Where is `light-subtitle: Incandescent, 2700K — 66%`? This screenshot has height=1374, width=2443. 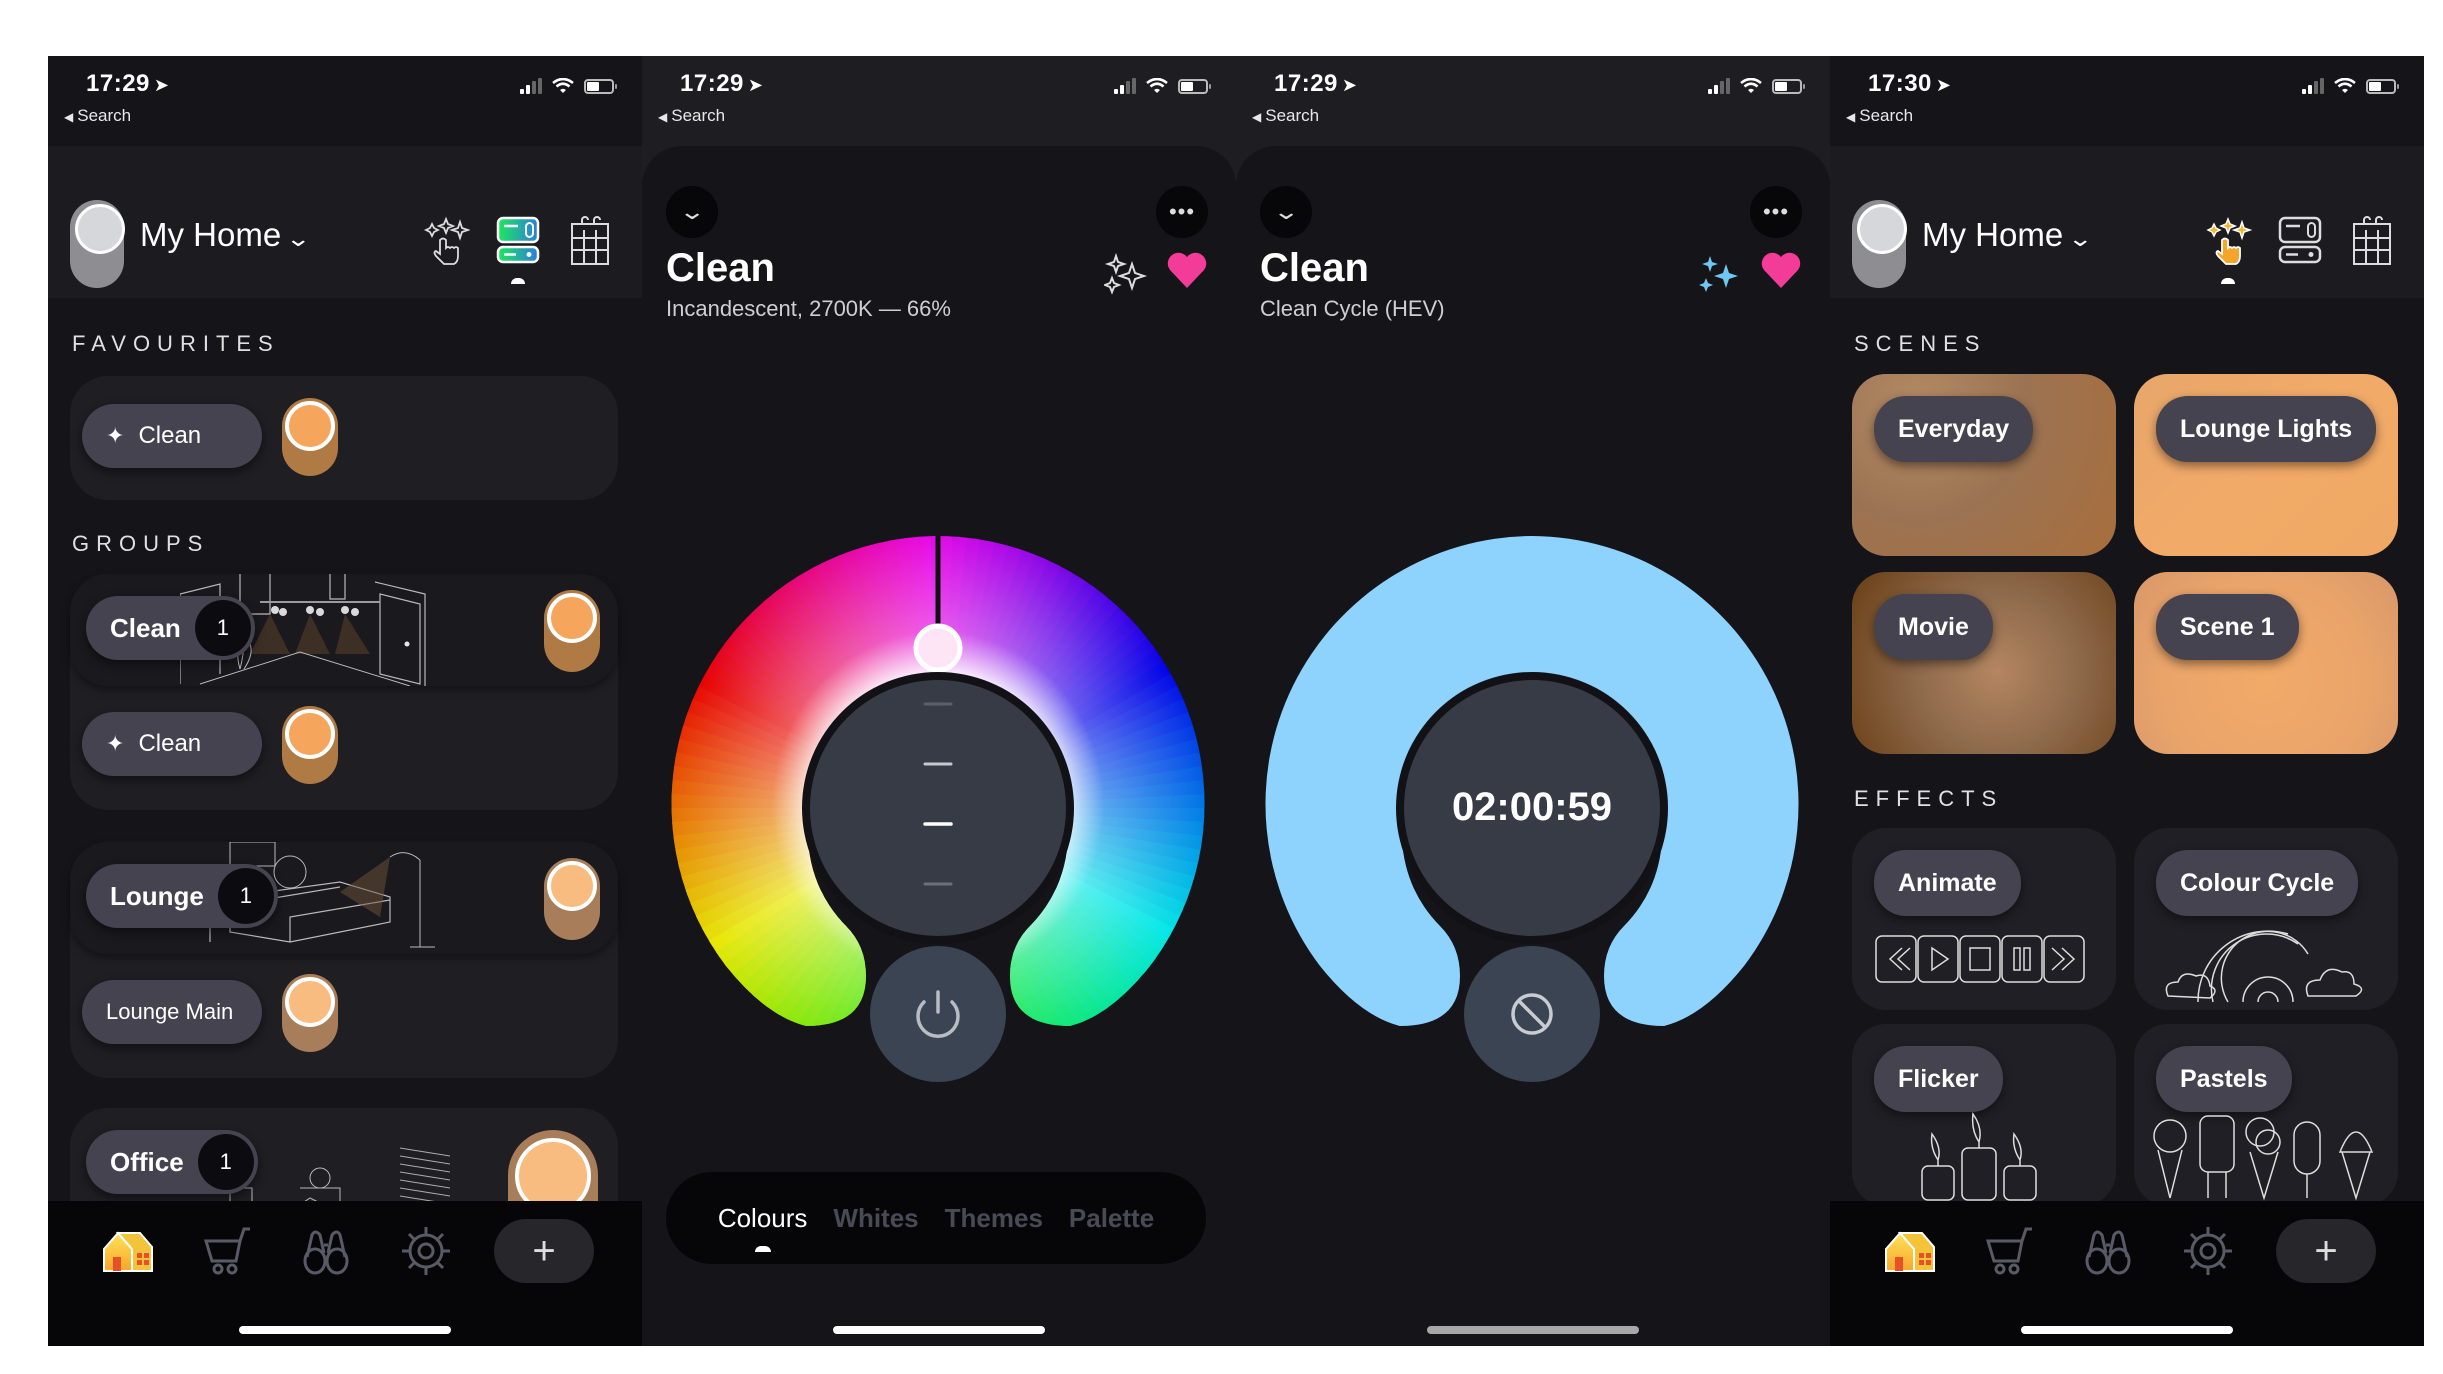
light-subtitle: Incandescent, 2700K — 66% is located at coordinates (808, 308).